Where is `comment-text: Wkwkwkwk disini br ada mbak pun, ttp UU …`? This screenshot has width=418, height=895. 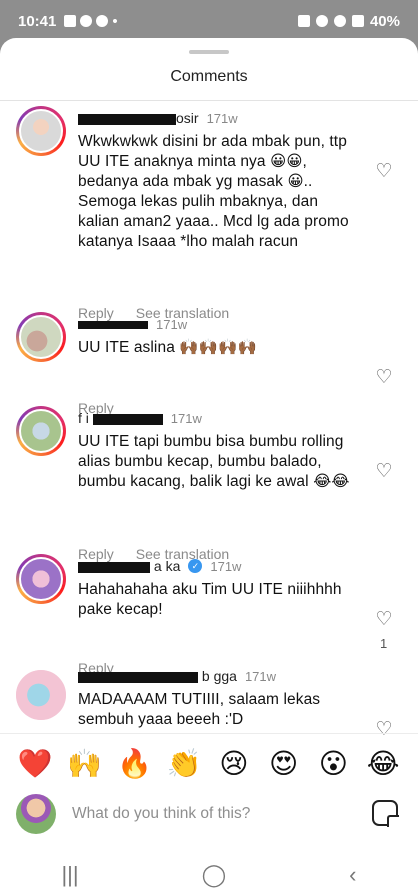
comment-text: Wkwkwkwk disini br ada mbak pun, ttp UU … is located at coordinates (213, 191).